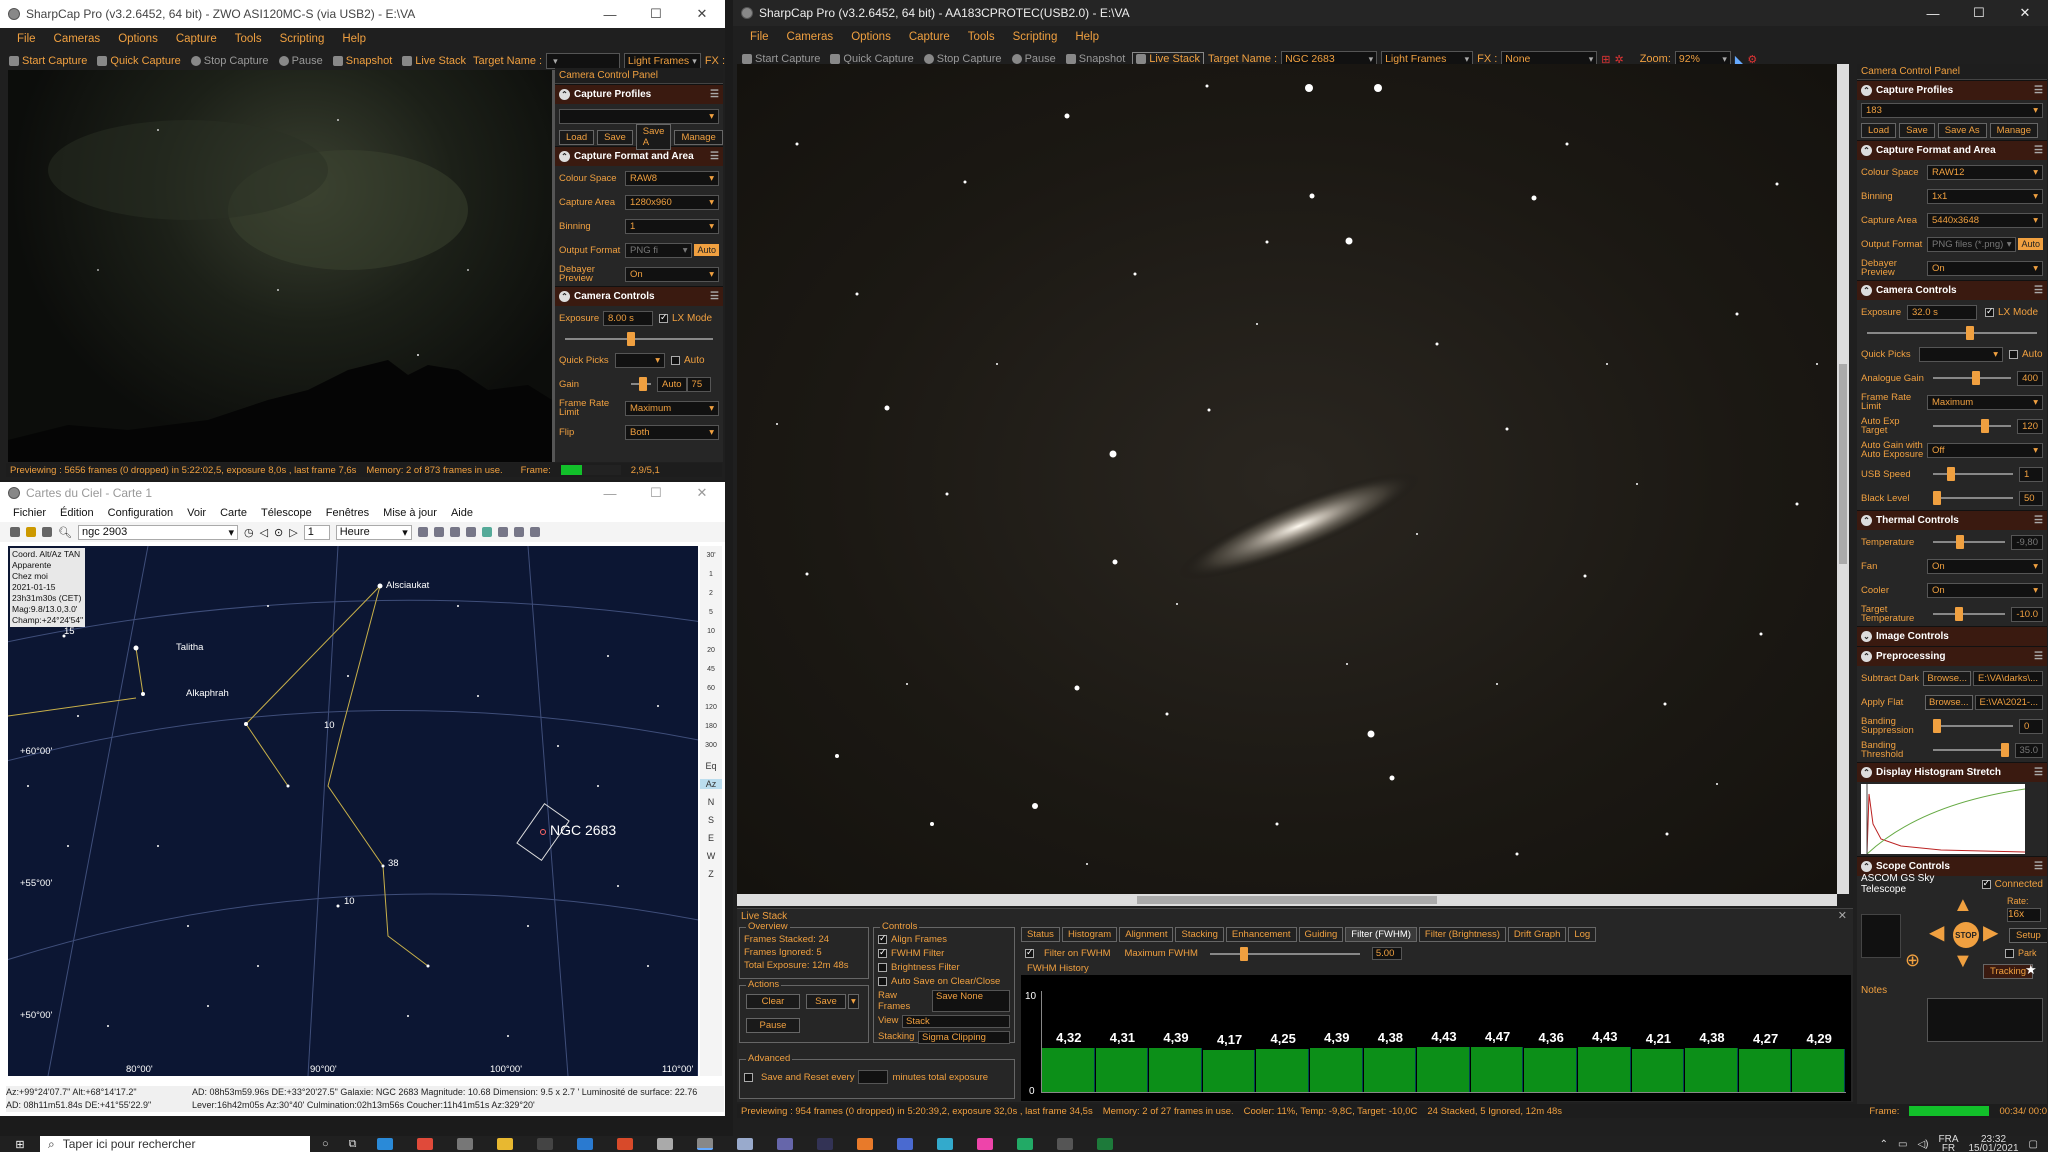 This screenshot has height=1152, width=2048. I want to click on menu-cameras: Cameras, so click(77, 39).